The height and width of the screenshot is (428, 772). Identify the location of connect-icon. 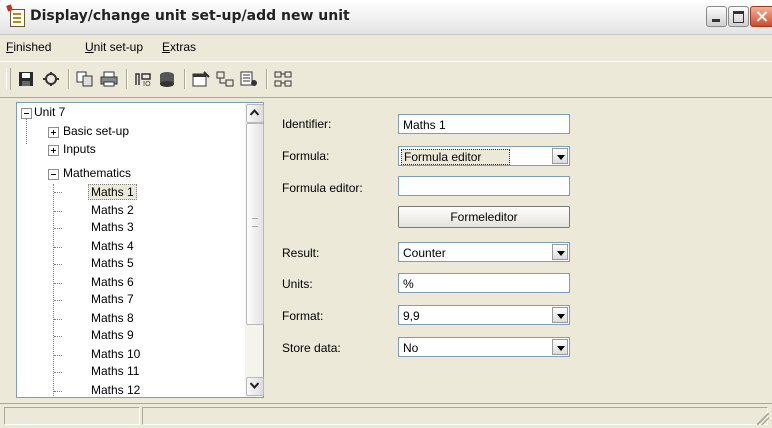
(225, 79).